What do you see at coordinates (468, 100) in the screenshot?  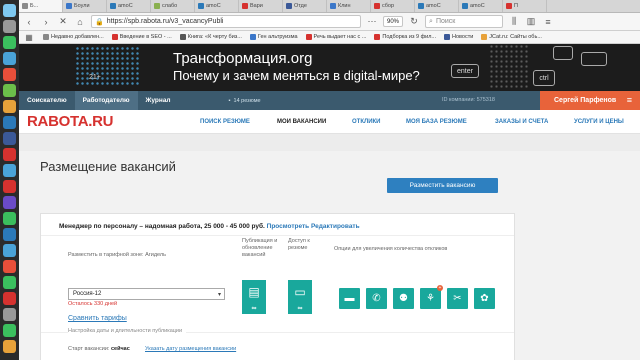 I see `company-id: ID компании: 575318` at bounding box center [468, 100].